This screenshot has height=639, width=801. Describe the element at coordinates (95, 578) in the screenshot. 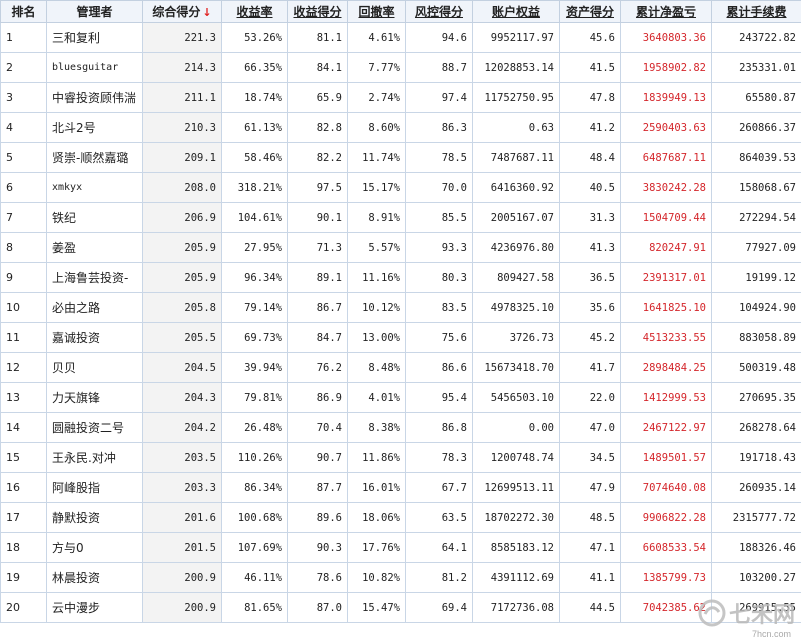

I see `manager-cell: 林晨投资` at that location.